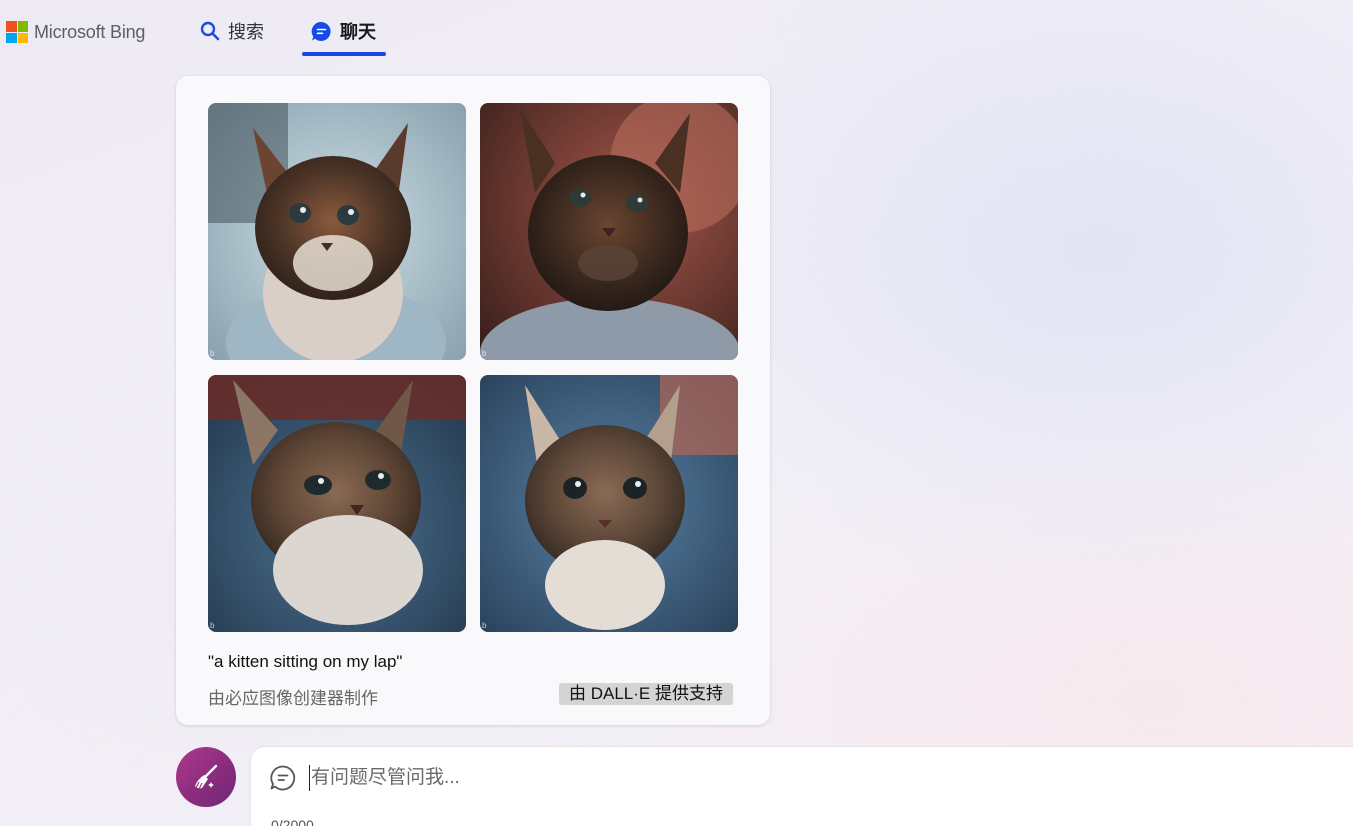 The width and height of the screenshot is (1353, 826). Describe the element at coordinates (646, 694) in the screenshot. I see `powered-by-dalle-badge: 由 DALL·E 提供支持` at that location.